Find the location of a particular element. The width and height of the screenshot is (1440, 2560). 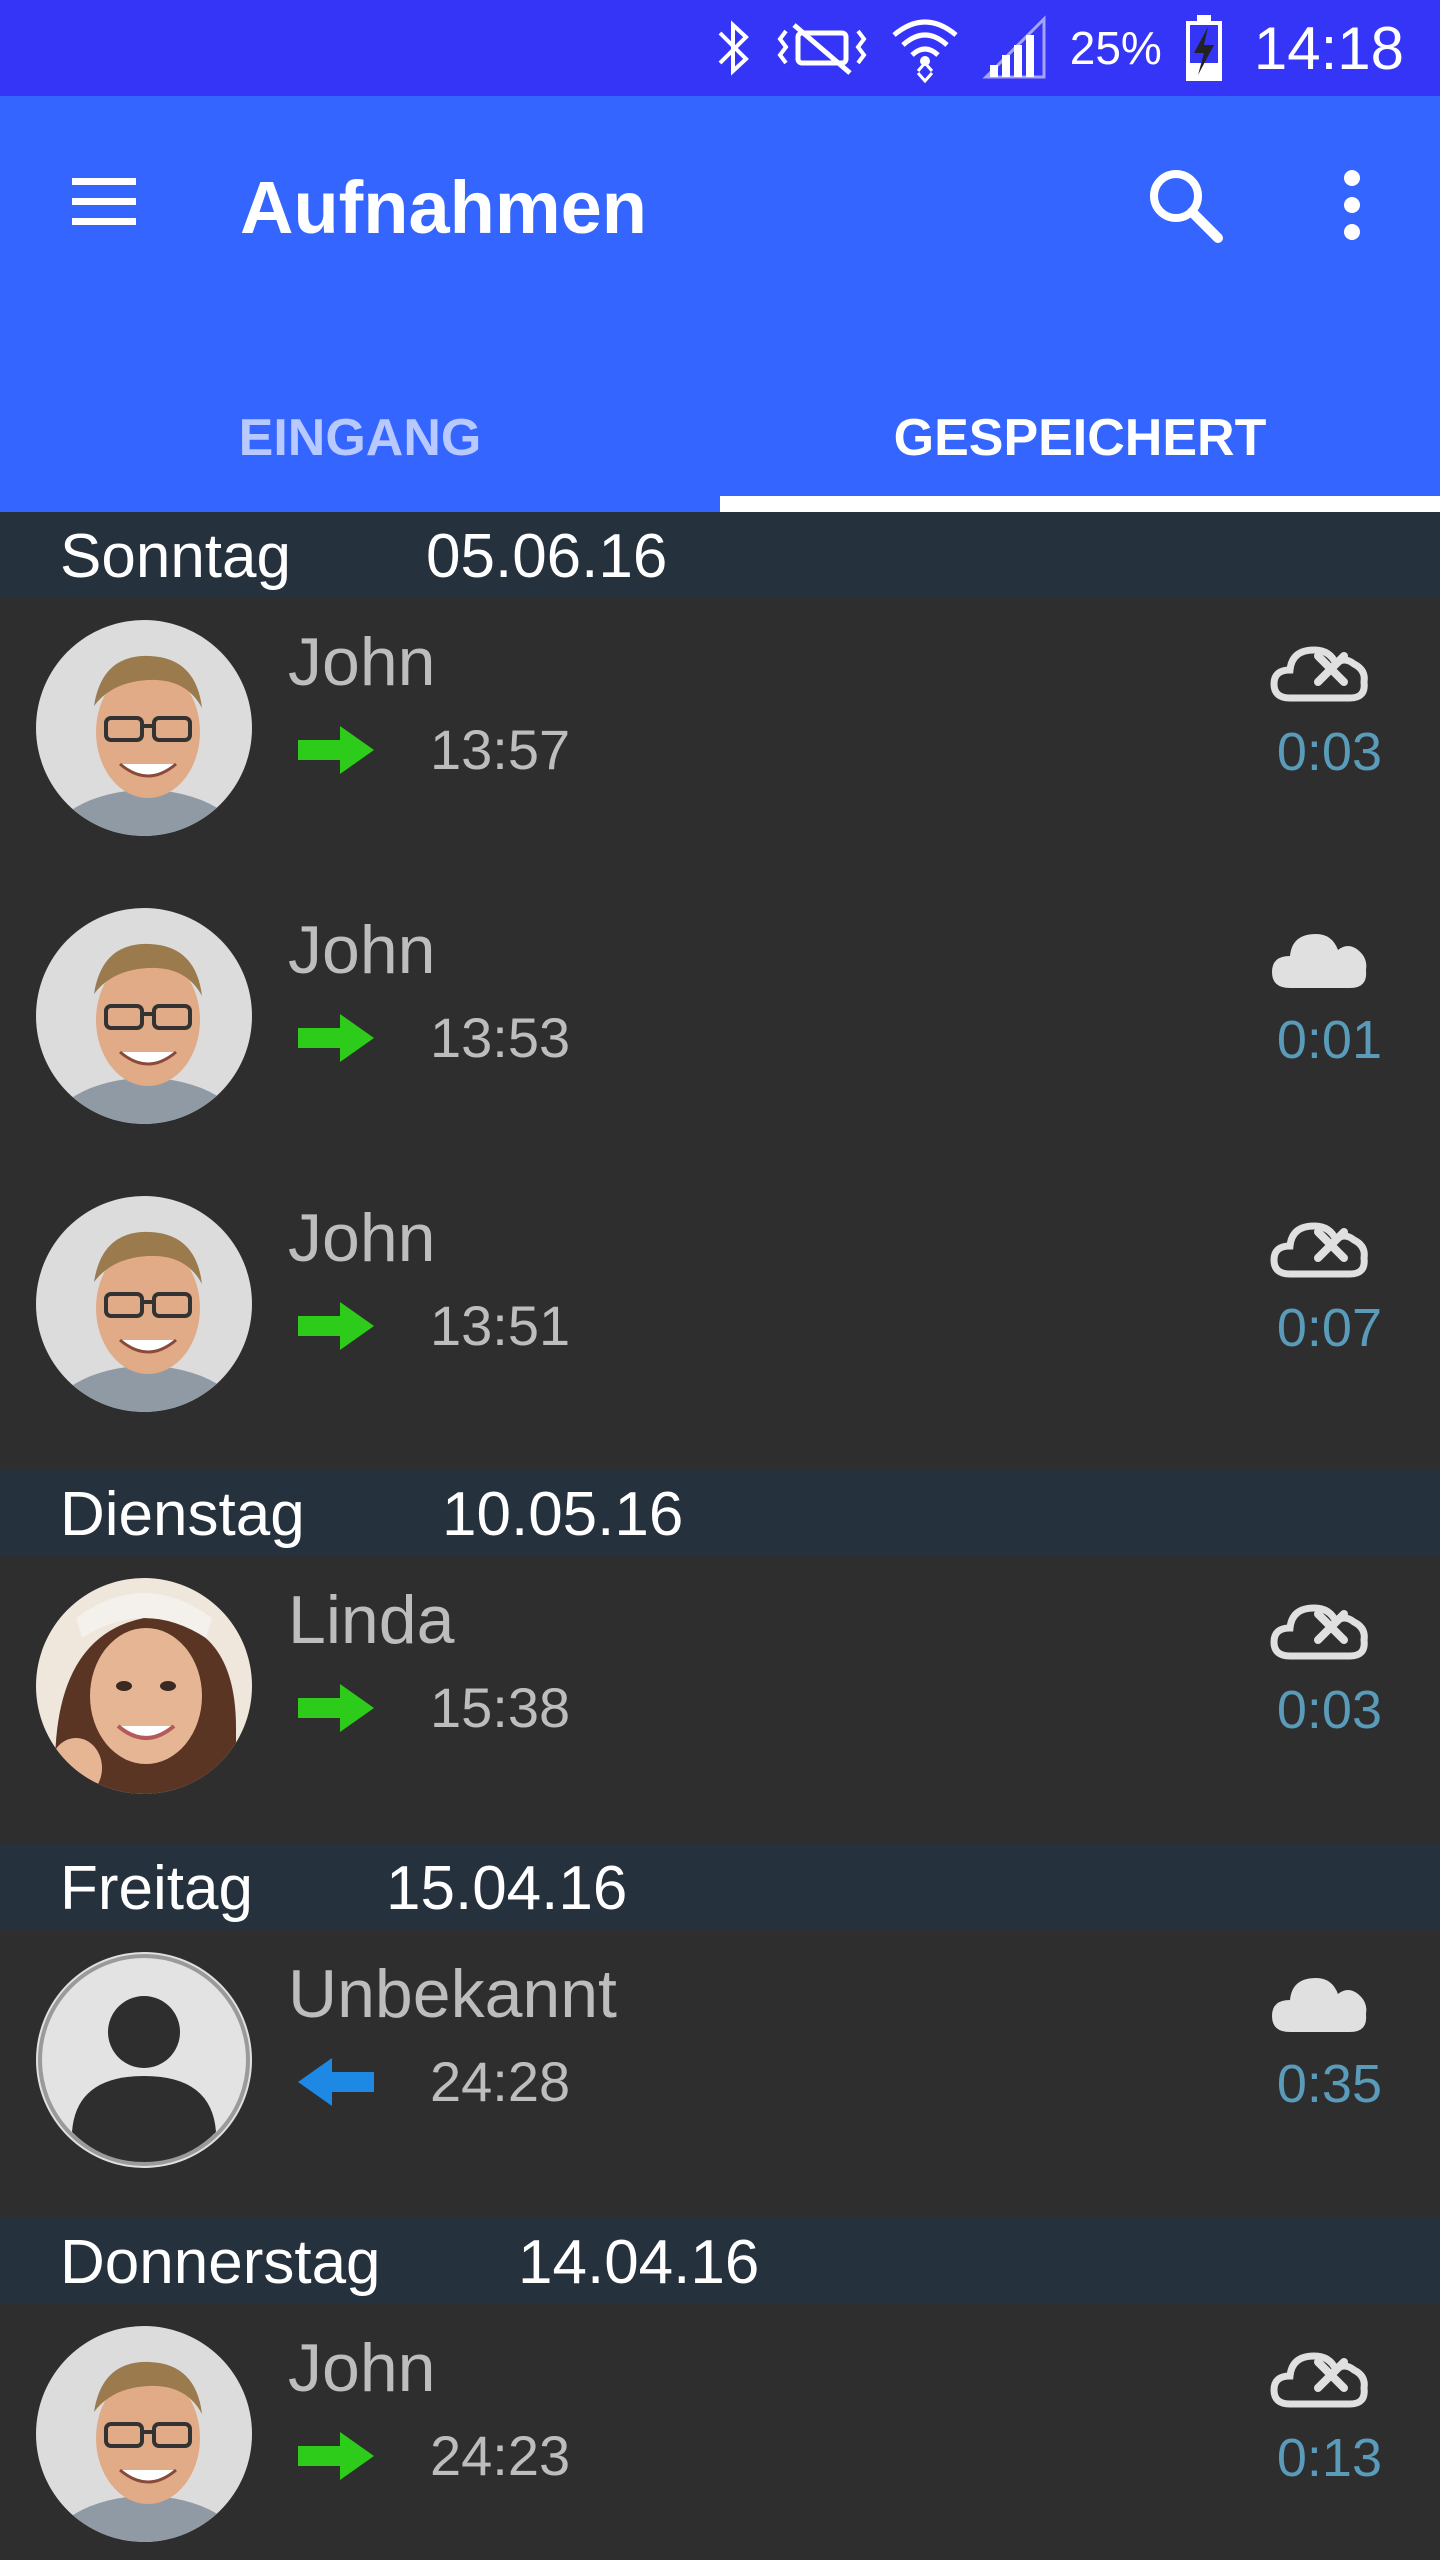

day-date: 15.04.16 is located at coordinates (507, 1888).